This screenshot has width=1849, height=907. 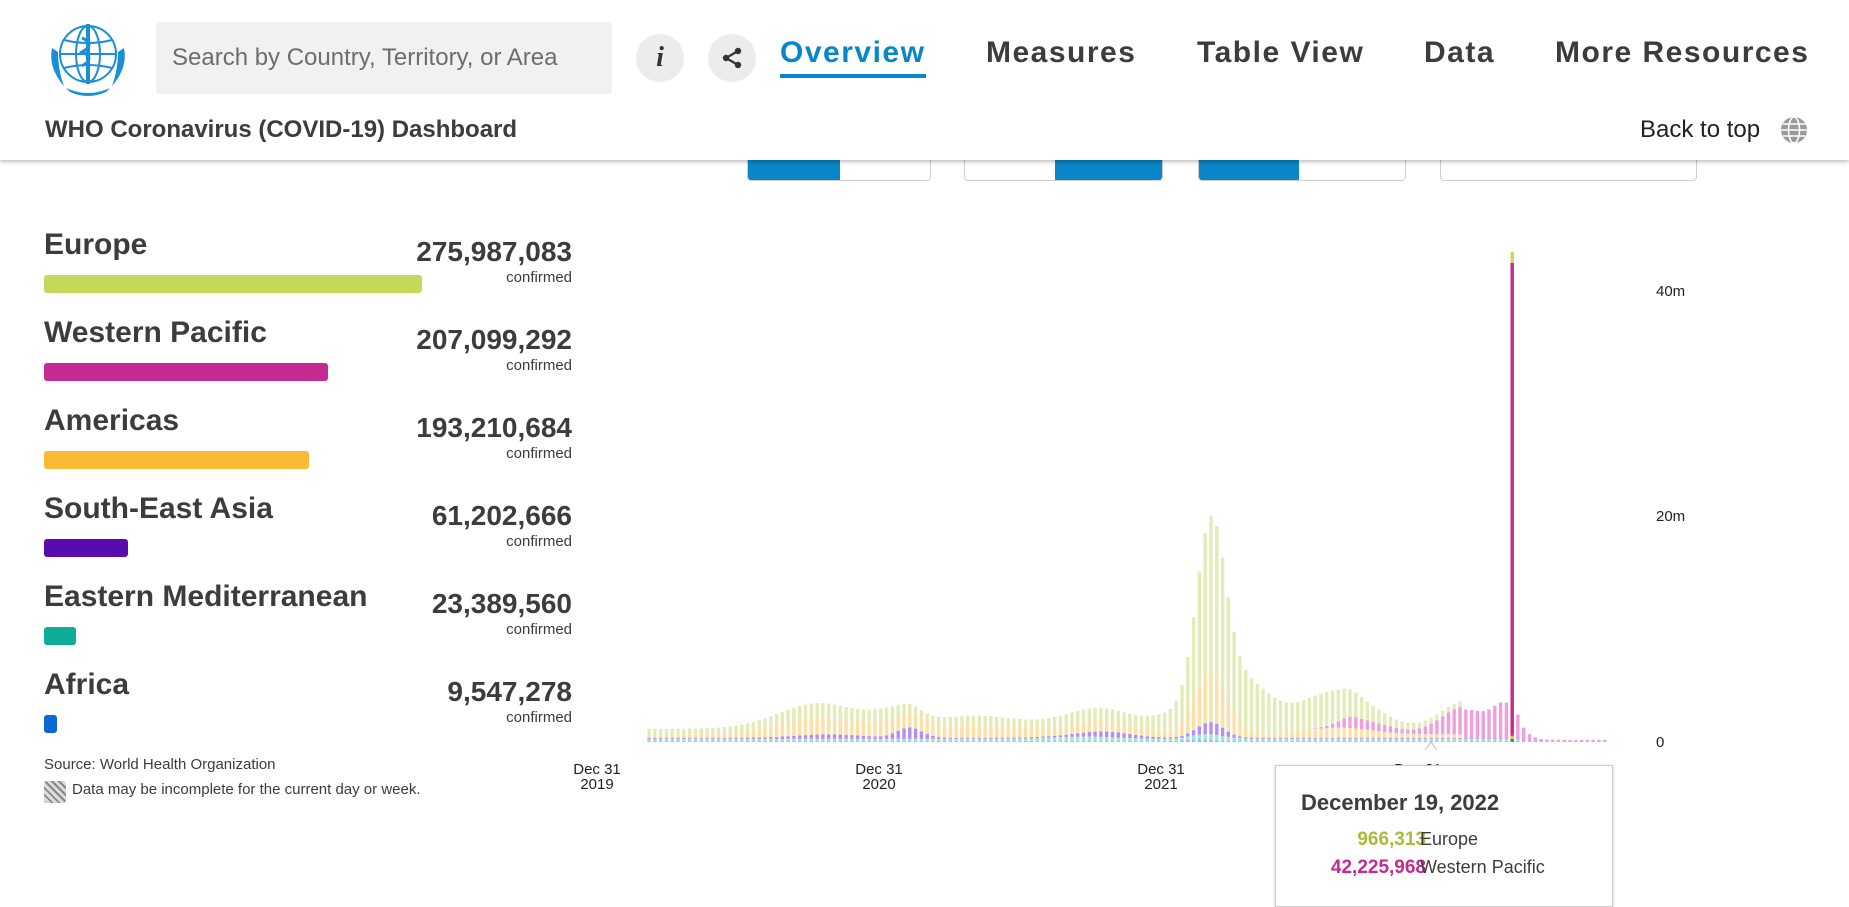 What do you see at coordinates (852, 53) in the screenshot?
I see `nav-overview: Overview` at bounding box center [852, 53].